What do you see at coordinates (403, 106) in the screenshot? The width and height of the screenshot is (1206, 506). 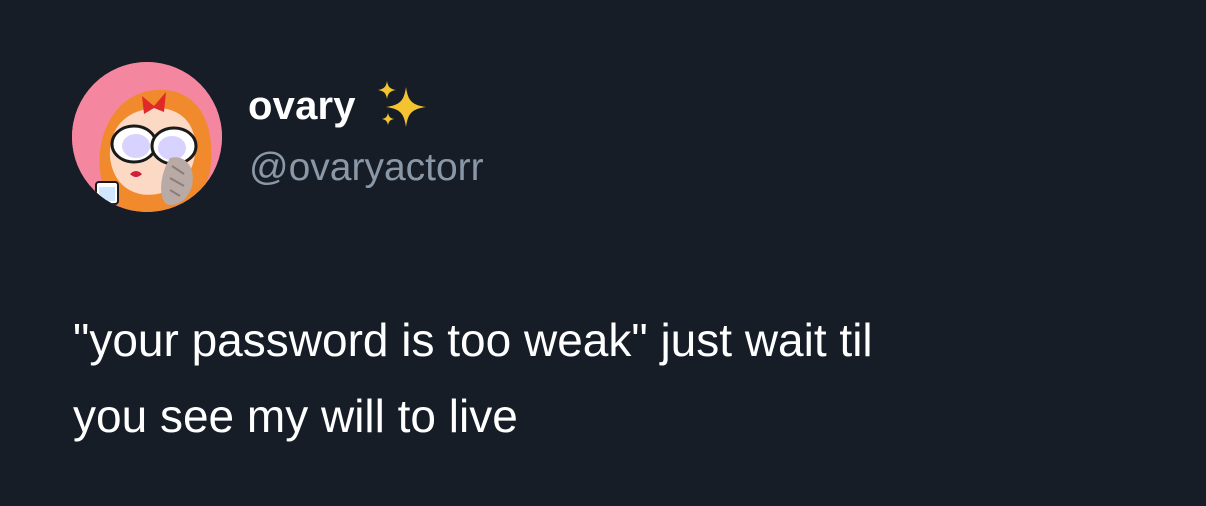 I see `sparkles-icon` at bounding box center [403, 106].